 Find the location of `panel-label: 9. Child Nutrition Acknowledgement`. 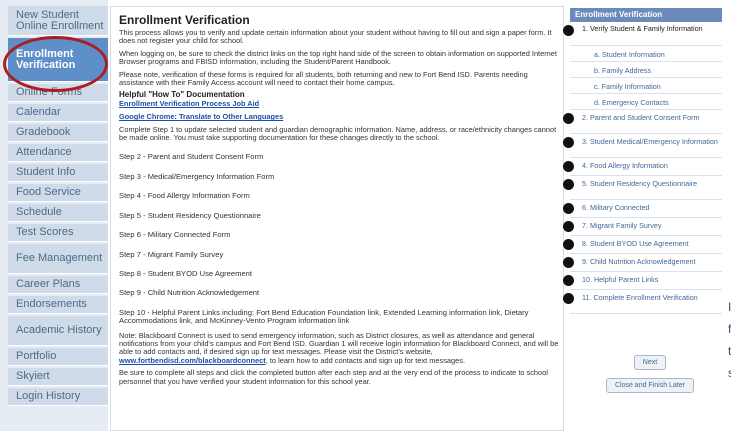

panel-label: 9. Child Nutrition Acknowledgement is located at coordinates (639, 261).